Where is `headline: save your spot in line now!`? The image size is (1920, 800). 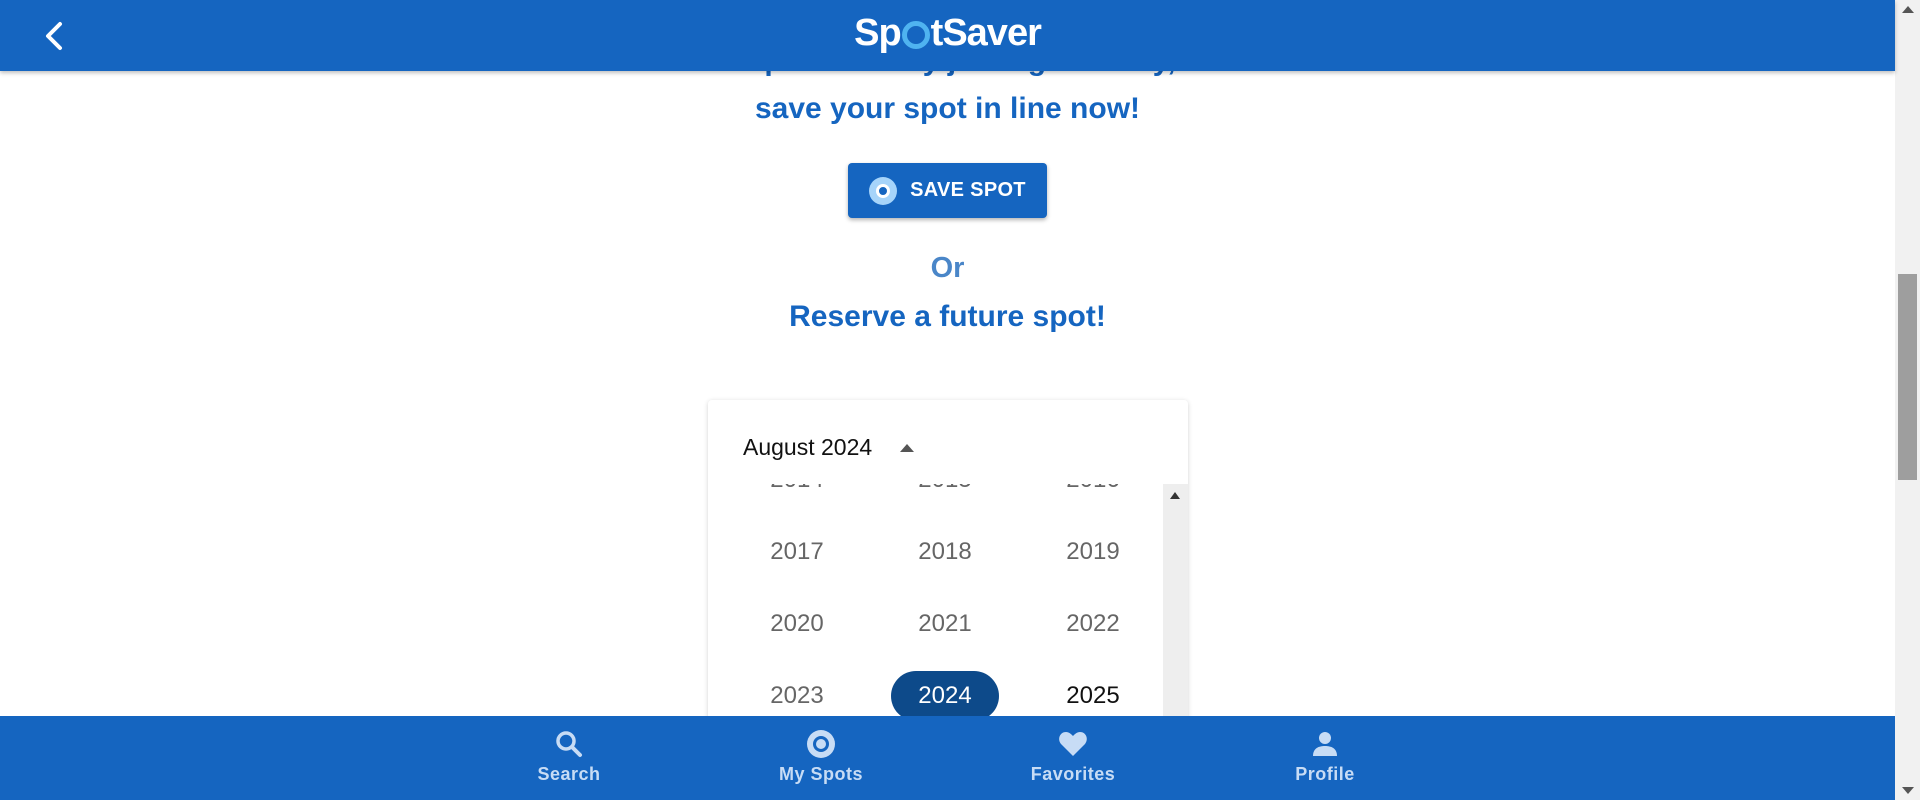 headline: save your spot in line now! is located at coordinates (947, 108).